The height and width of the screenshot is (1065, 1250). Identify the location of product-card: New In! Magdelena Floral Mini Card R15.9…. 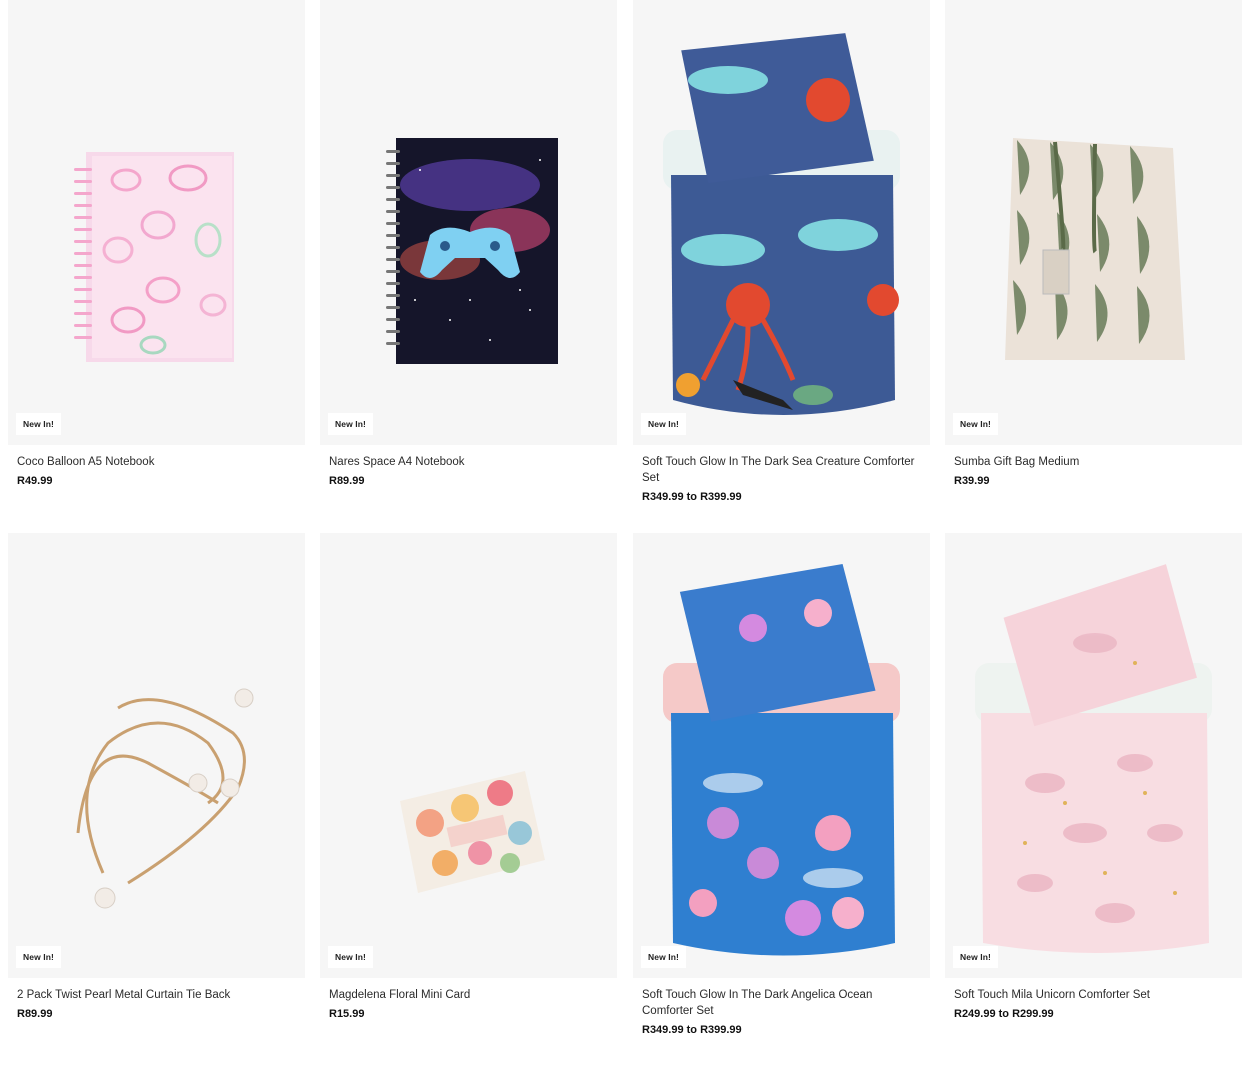
(468, 777).